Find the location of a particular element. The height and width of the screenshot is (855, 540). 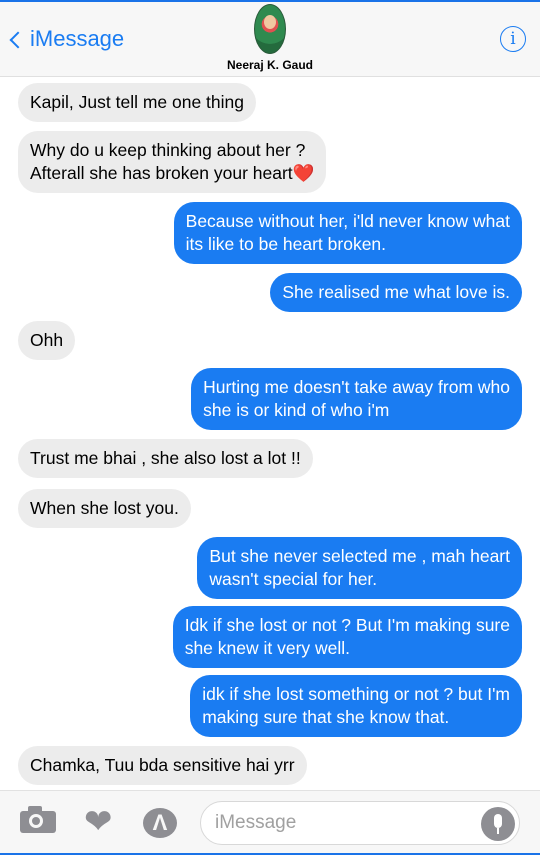

message-bubble: When she lost you. is located at coordinates (104, 508).